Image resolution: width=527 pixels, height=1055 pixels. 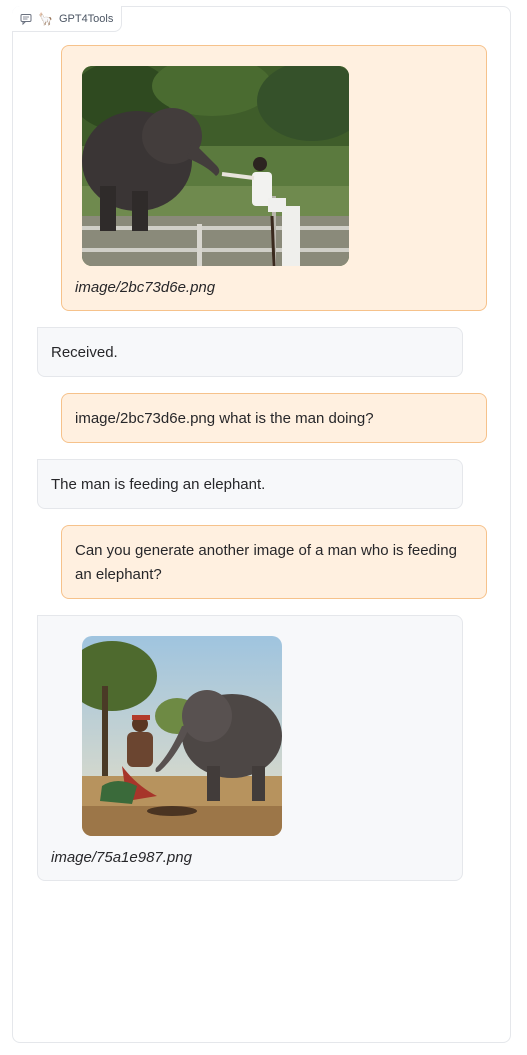 I want to click on llama-emoji-icon: 🦙, so click(x=45, y=18).